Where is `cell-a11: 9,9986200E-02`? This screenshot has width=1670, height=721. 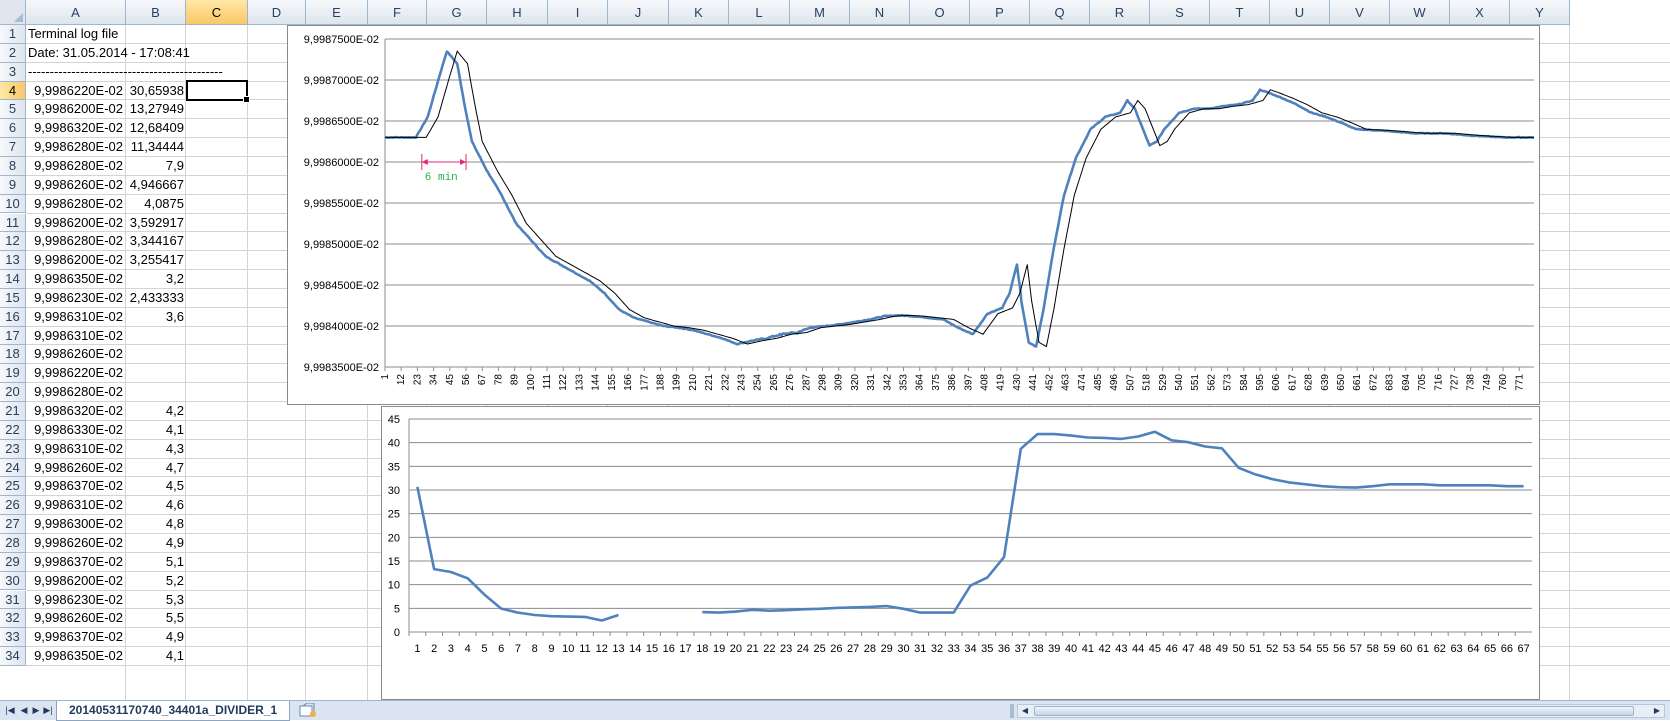 cell-a11: 9,9986200E-02 is located at coordinates (74, 223).